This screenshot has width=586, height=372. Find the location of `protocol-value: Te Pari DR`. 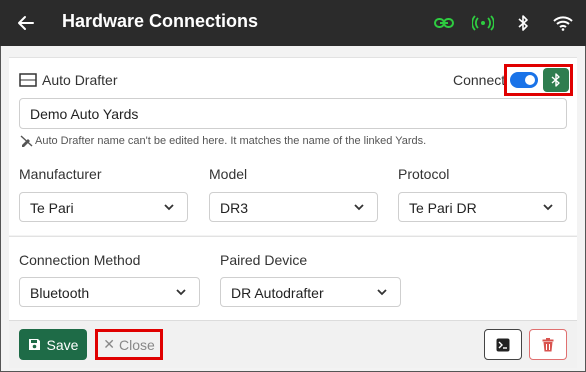

protocol-value: Te Pari DR is located at coordinates (443, 208).